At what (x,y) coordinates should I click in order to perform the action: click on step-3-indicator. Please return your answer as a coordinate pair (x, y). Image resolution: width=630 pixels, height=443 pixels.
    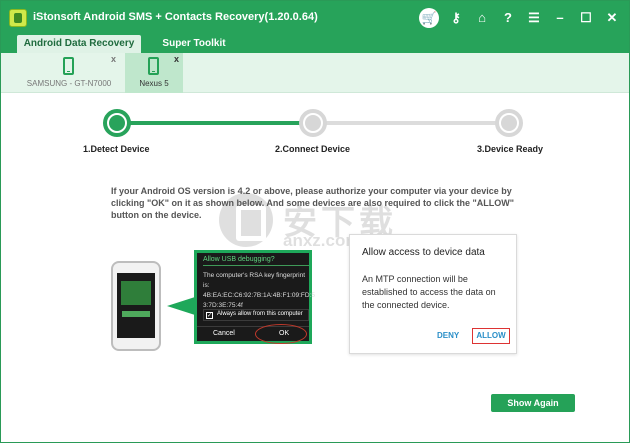
    Looking at the image, I should click on (509, 123).